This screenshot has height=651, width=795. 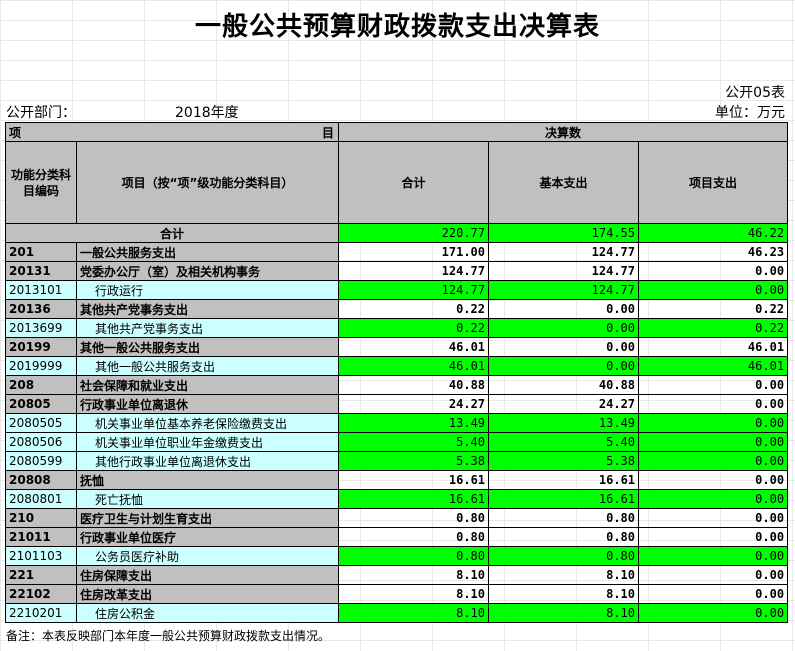 I want to click on row-total: 13.49, so click(x=414, y=423).